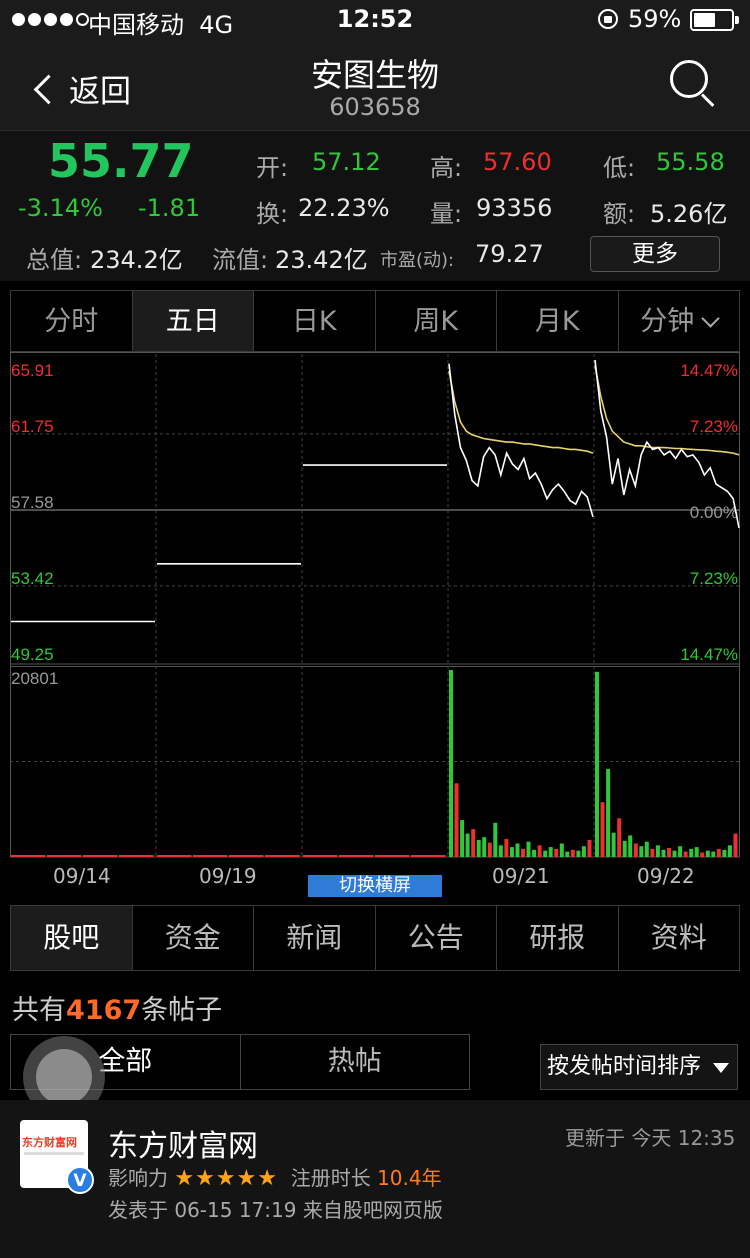 The width and height of the screenshot is (750, 1258). I want to click on y-right-tick-2: 0.00%, so click(714, 512).